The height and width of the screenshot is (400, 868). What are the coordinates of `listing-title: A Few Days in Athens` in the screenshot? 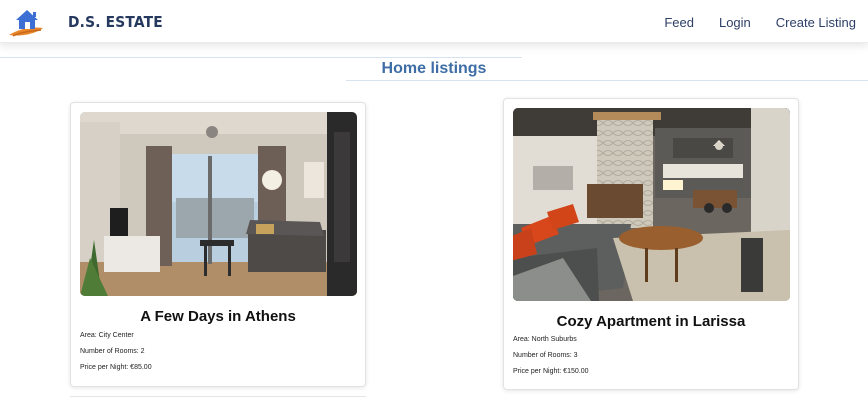 It's located at (218, 316).